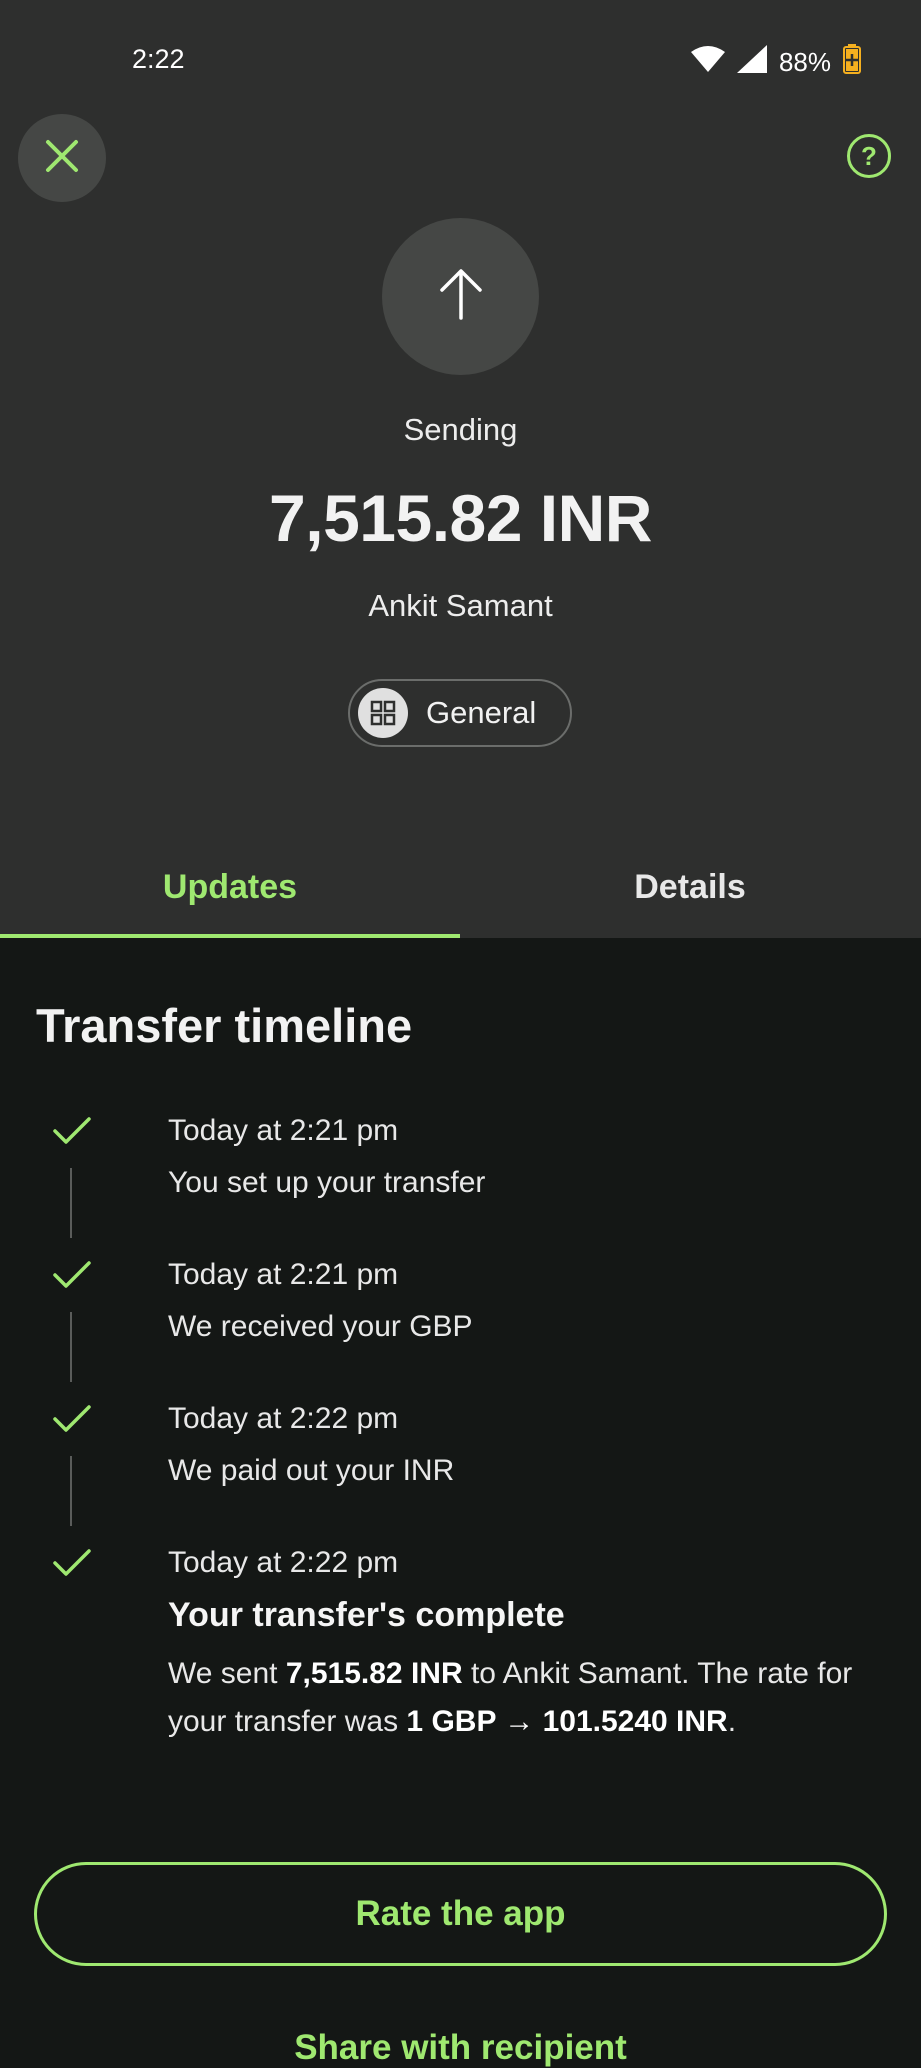 The image size is (921, 2068). I want to click on timeline-title: Transfer timeline, so click(224, 1025).